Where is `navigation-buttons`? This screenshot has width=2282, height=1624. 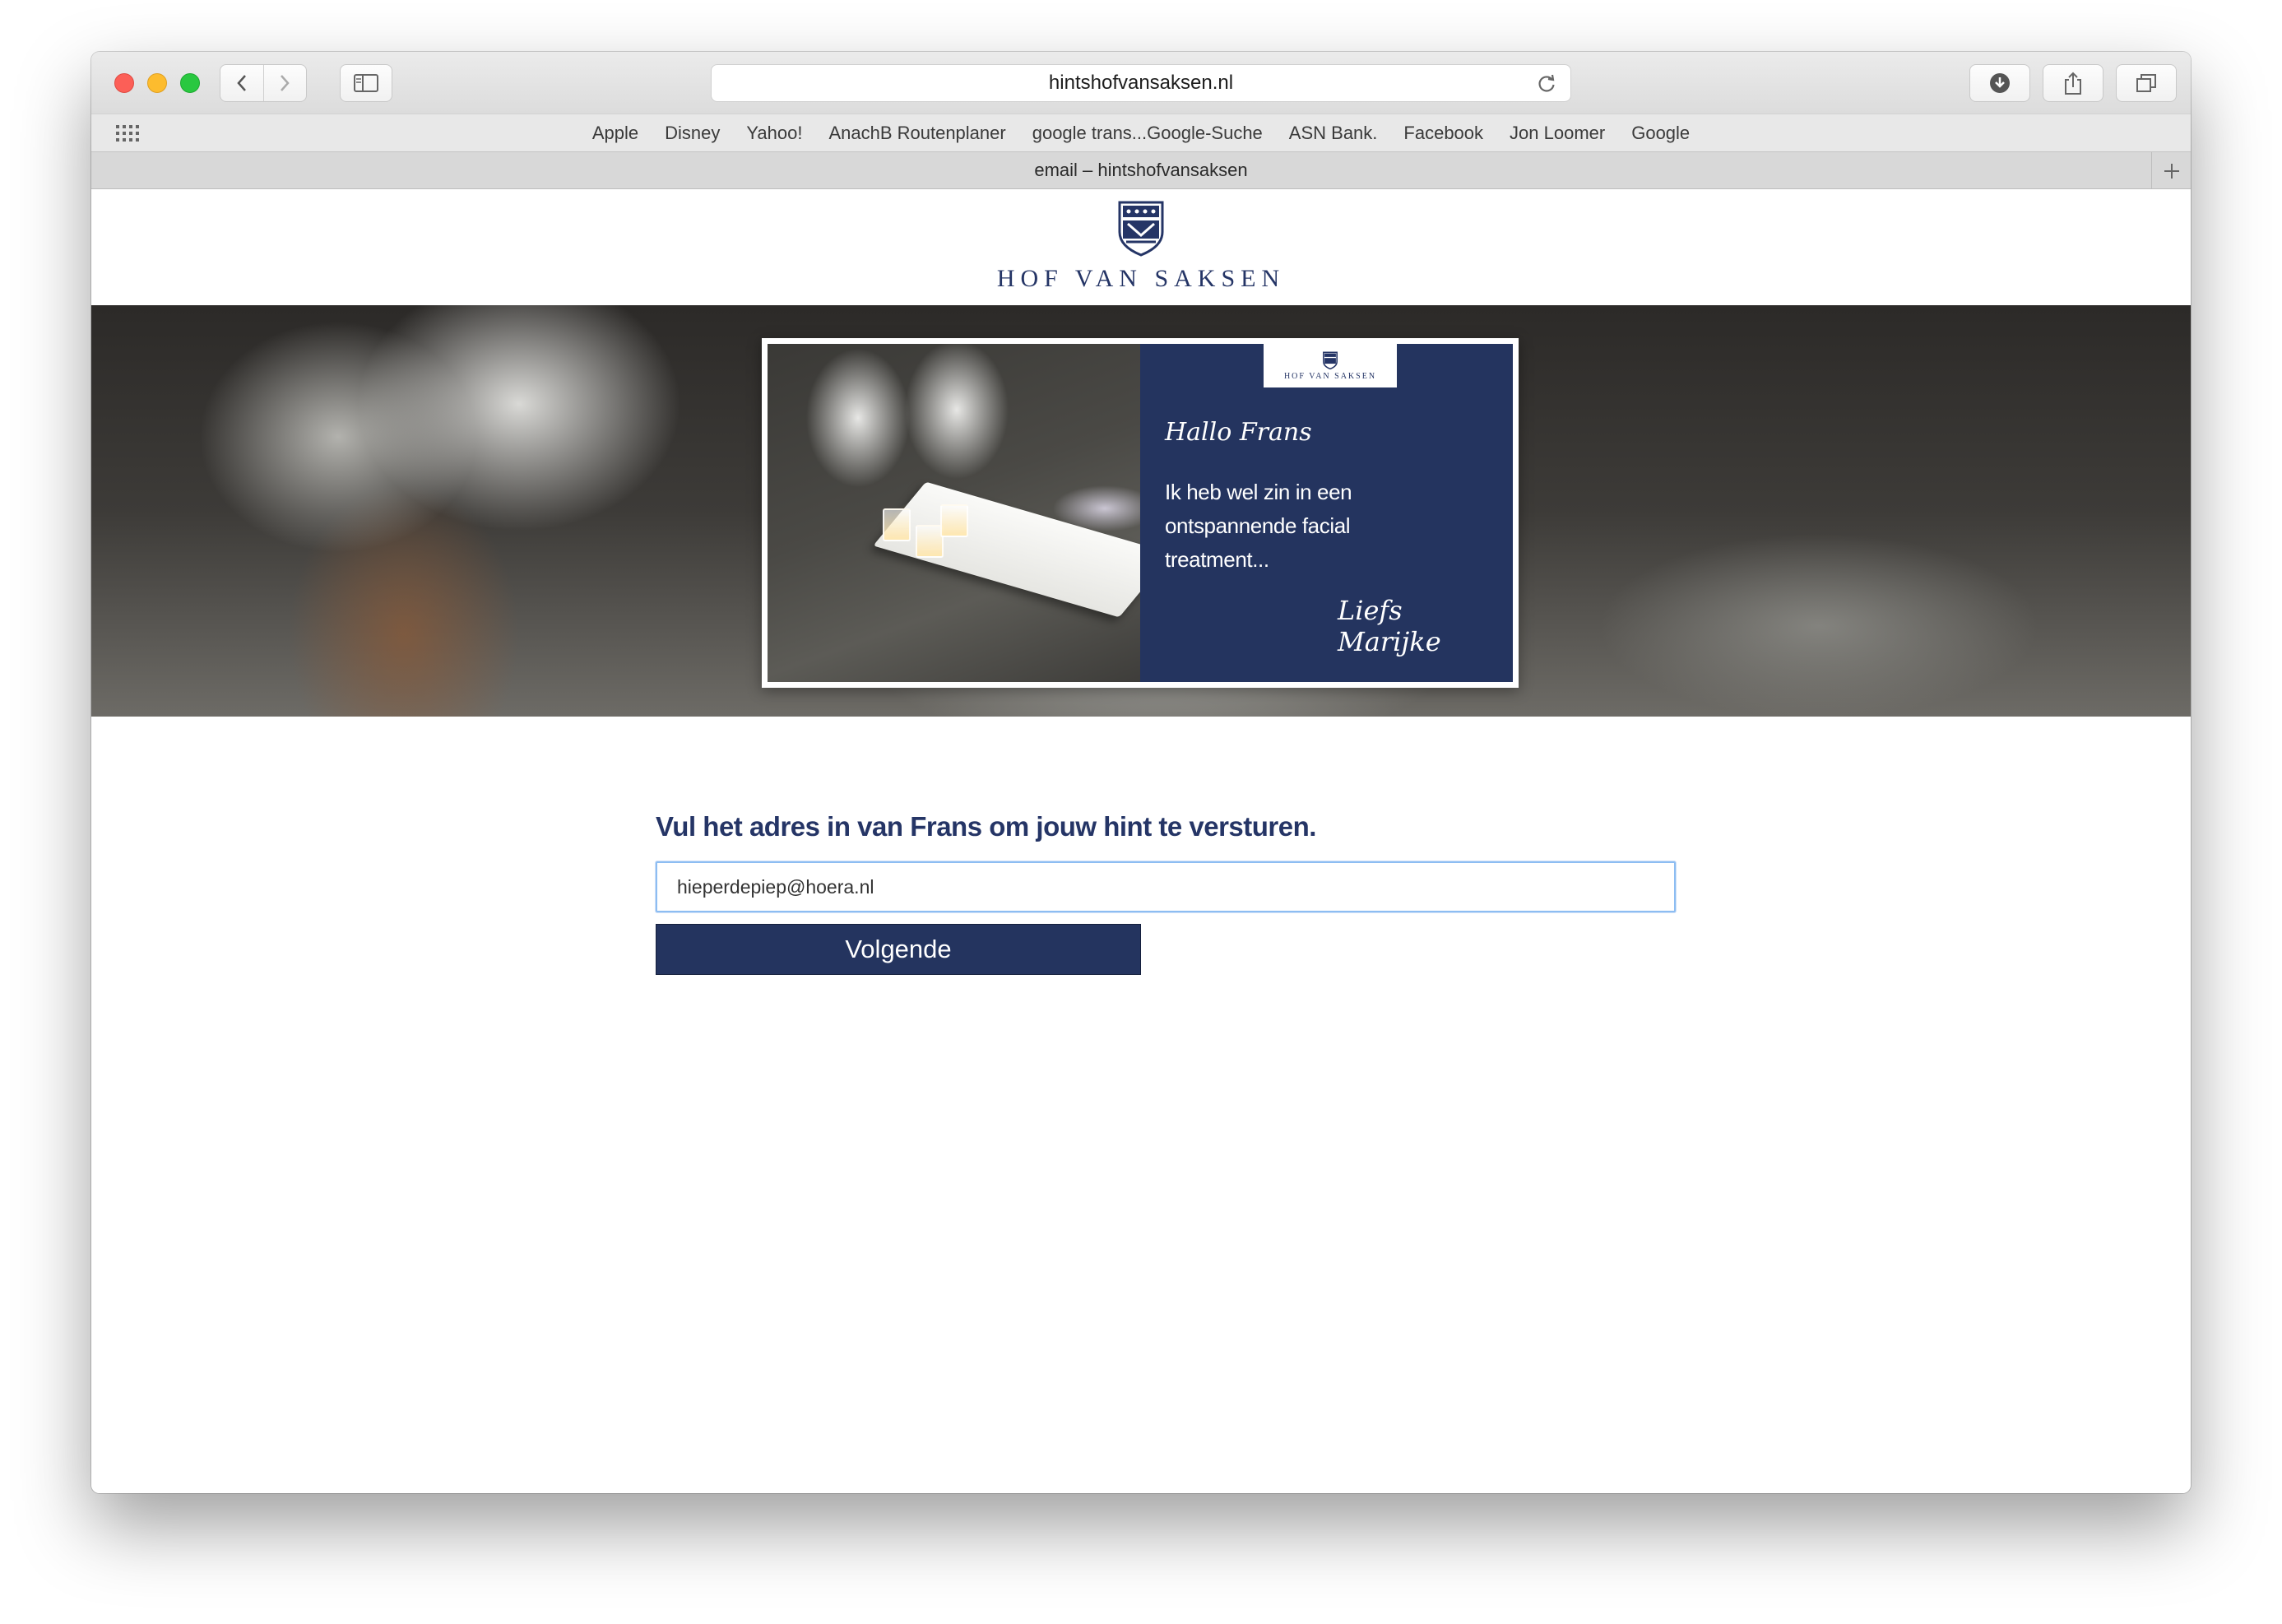
navigation-buttons is located at coordinates (263, 83).